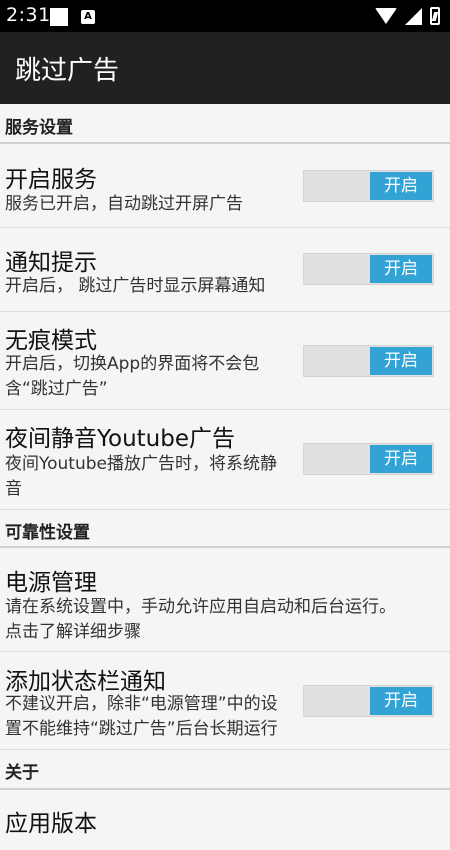 This screenshot has width=450, height=850. Describe the element at coordinates (85, 682) in the screenshot. I see `pref-title: 添加状态栏通知` at that location.